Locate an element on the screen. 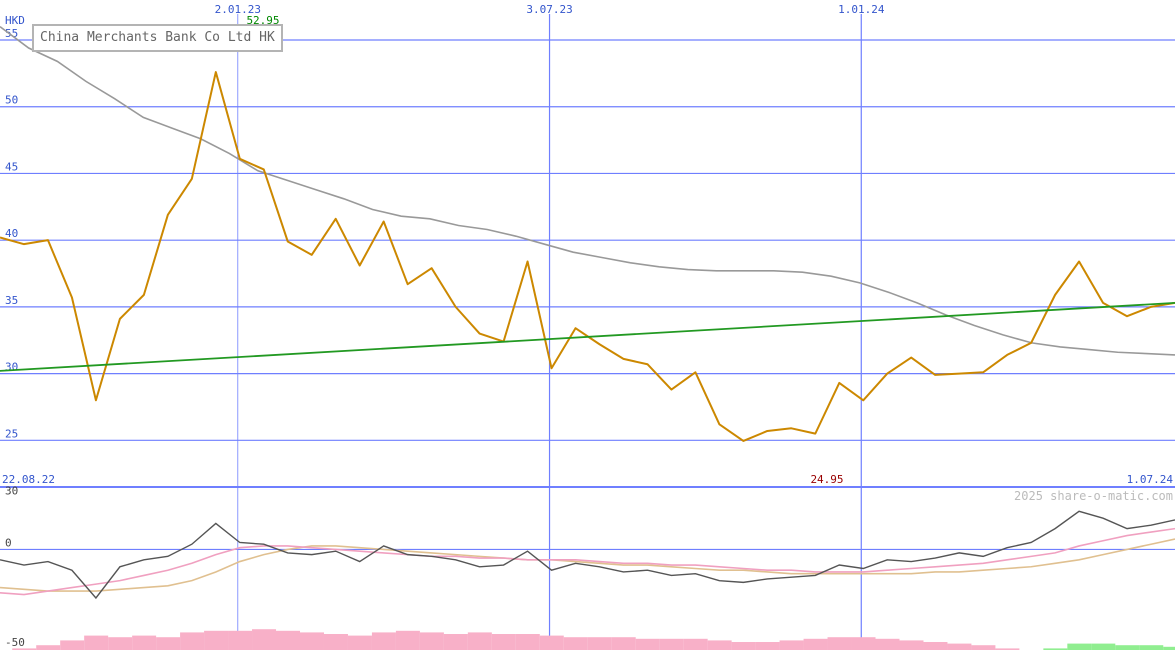  indicator-histogram is located at coordinates (593, 639).